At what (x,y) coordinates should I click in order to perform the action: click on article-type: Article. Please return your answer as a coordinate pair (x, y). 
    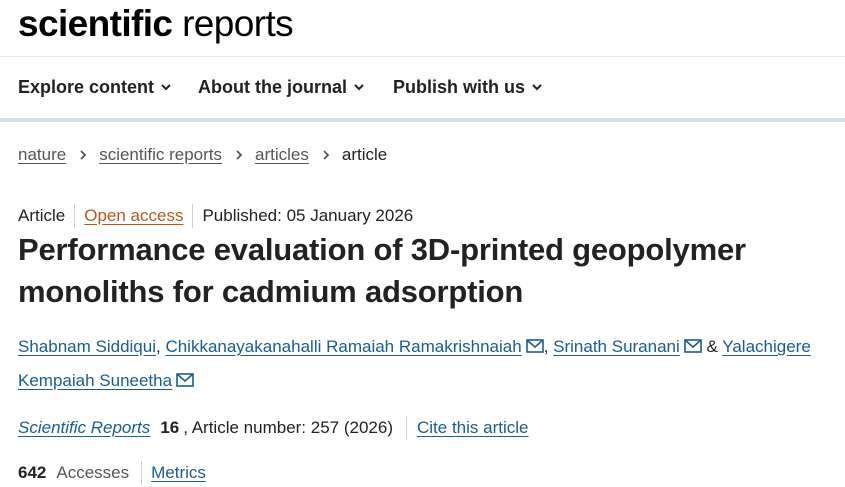
    Looking at the image, I should click on (42, 215).